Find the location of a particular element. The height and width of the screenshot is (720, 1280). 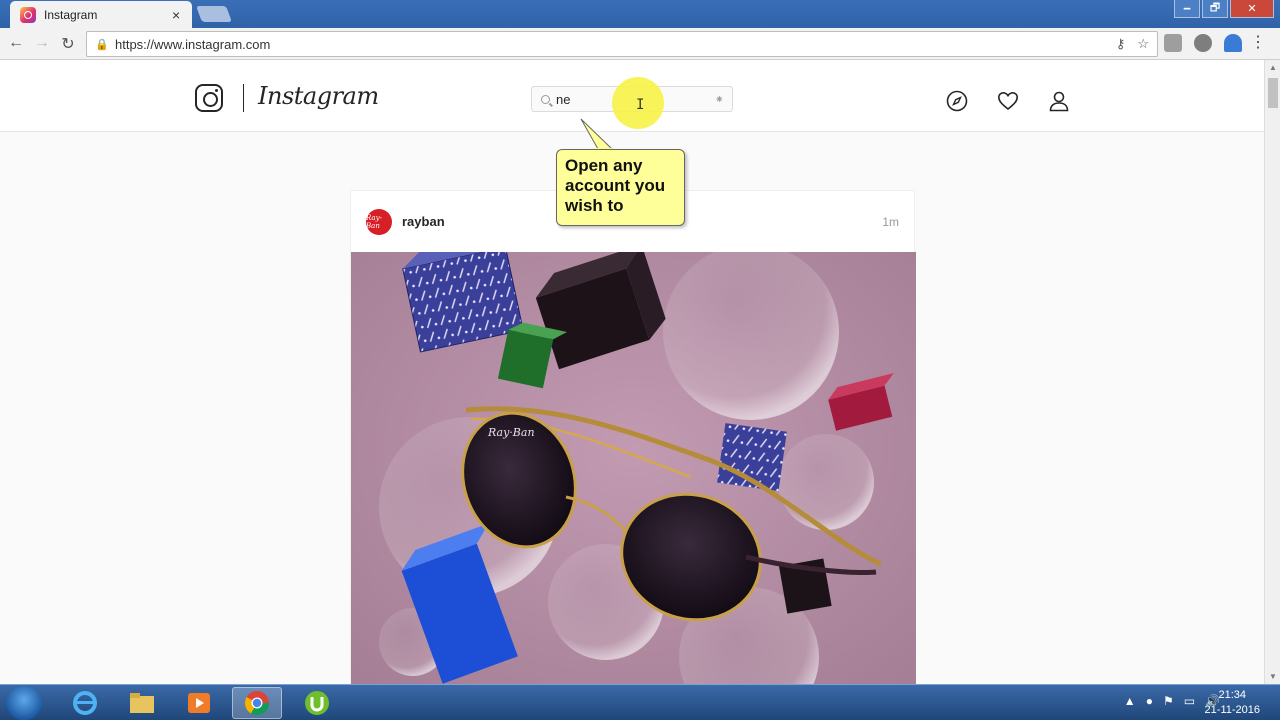

window-controls: 🗕 🗗 ✕ is located at coordinates (1224, 9).